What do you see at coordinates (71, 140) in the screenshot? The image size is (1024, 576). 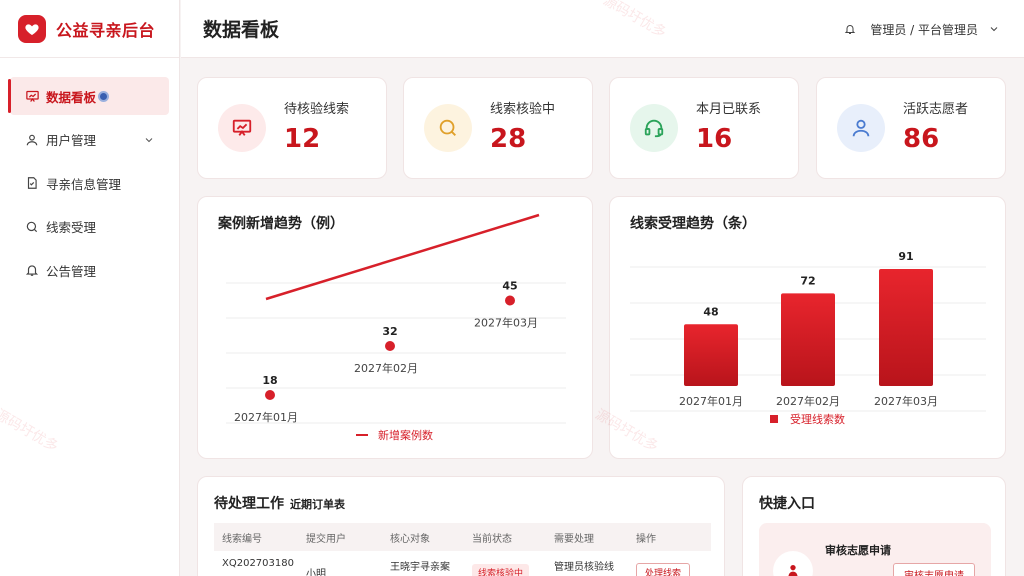 I see `sidebar-item-label: 用户管理` at bounding box center [71, 140].